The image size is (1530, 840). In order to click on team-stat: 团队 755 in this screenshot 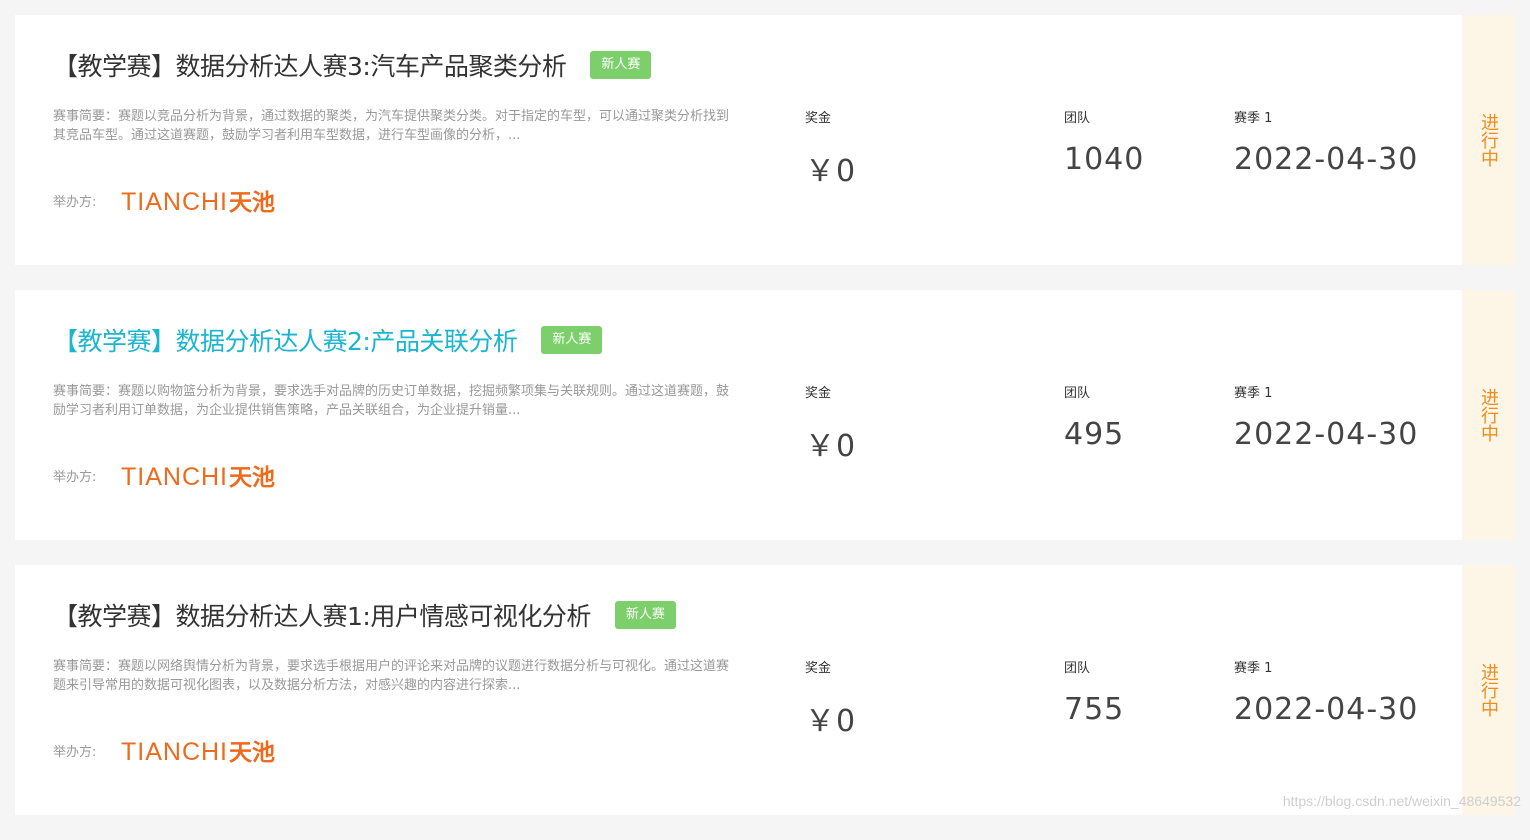, I will do `click(1094, 692)`.